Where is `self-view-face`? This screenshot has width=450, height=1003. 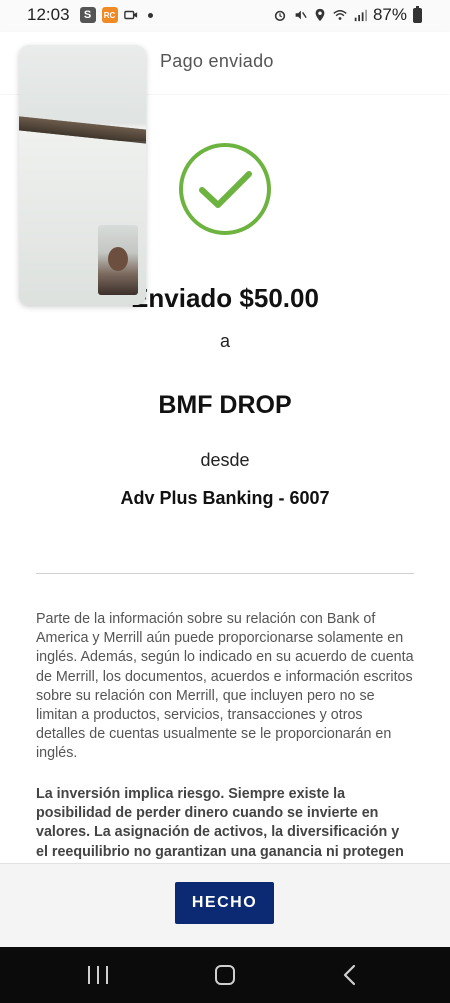
self-view-face is located at coordinates (118, 259).